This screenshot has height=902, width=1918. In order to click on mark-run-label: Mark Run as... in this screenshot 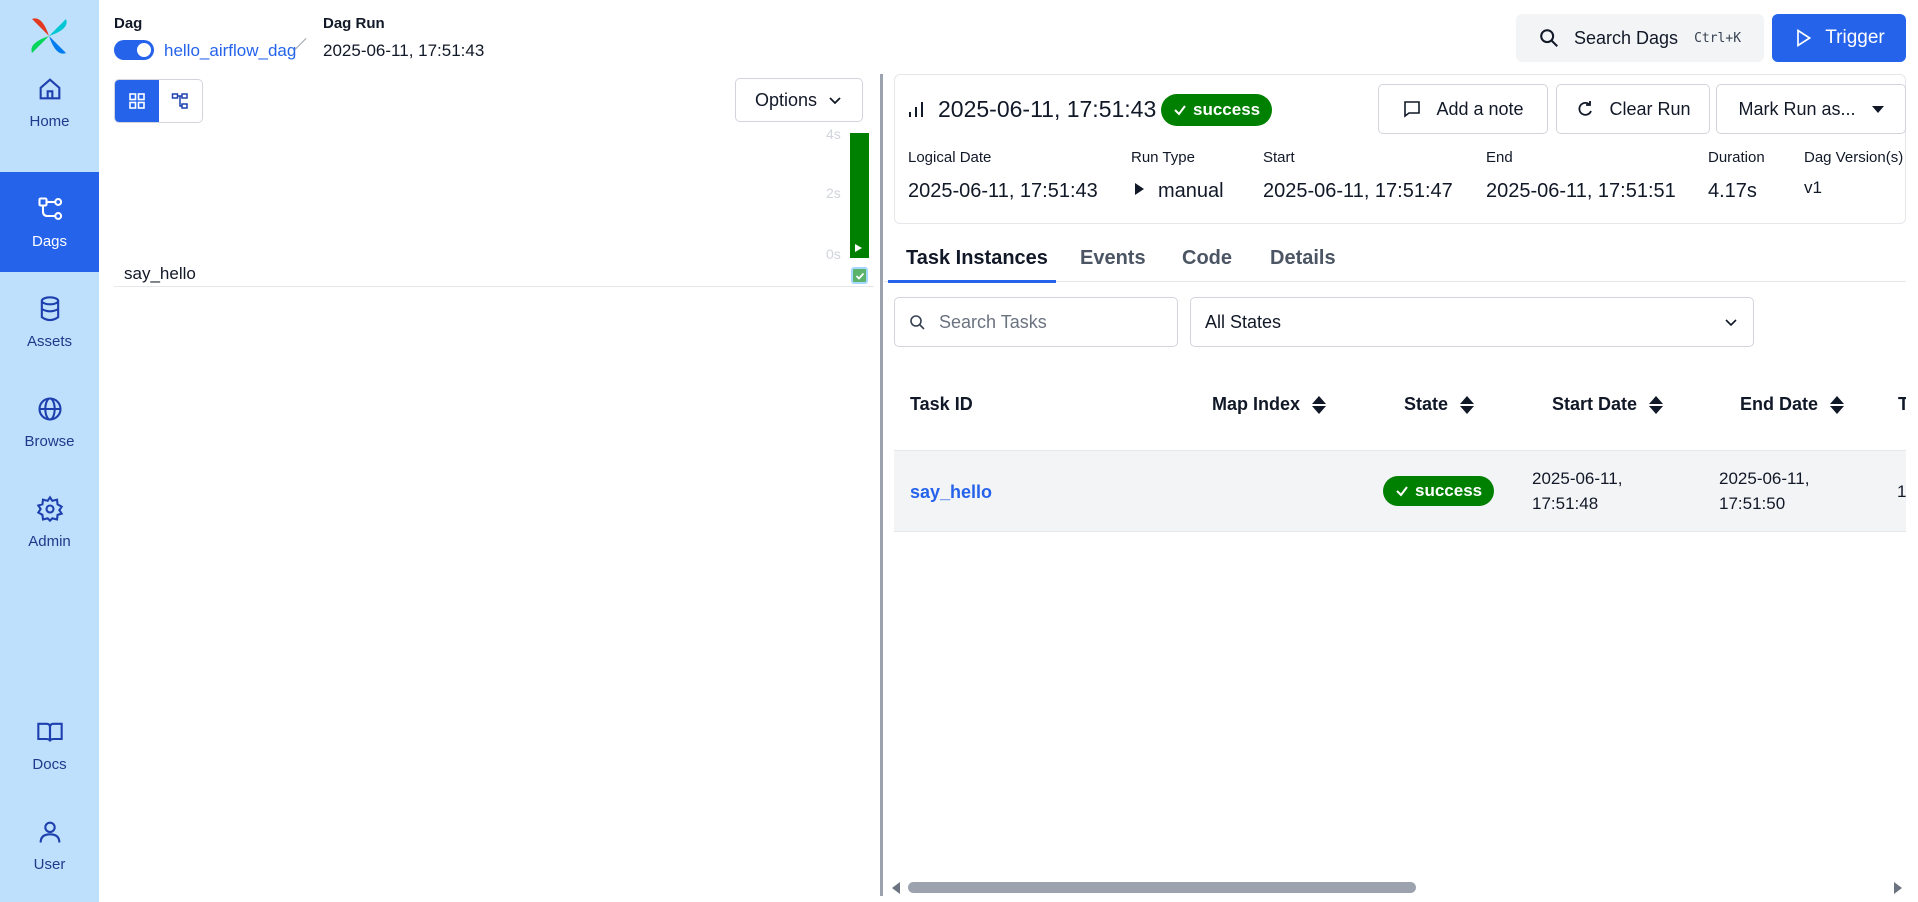, I will do `click(1797, 108)`.